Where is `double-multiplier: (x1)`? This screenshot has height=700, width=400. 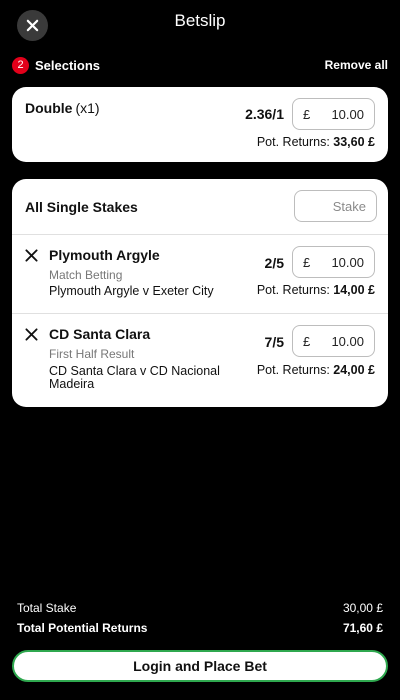 double-multiplier: (x1) is located at coordinates (87, 108).